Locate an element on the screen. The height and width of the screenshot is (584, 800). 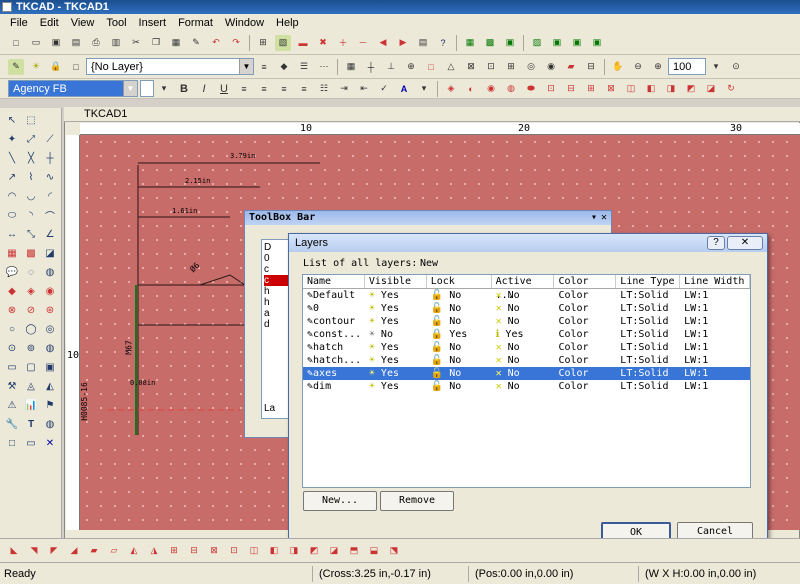
bt-tool-13-icon: ◫ is located at coordinates (254, 551).